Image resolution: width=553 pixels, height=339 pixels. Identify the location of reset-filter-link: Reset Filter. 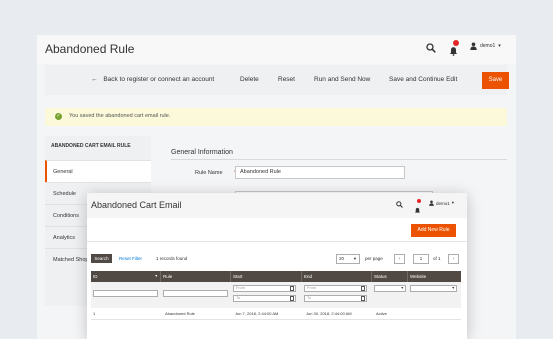
(130, 258).